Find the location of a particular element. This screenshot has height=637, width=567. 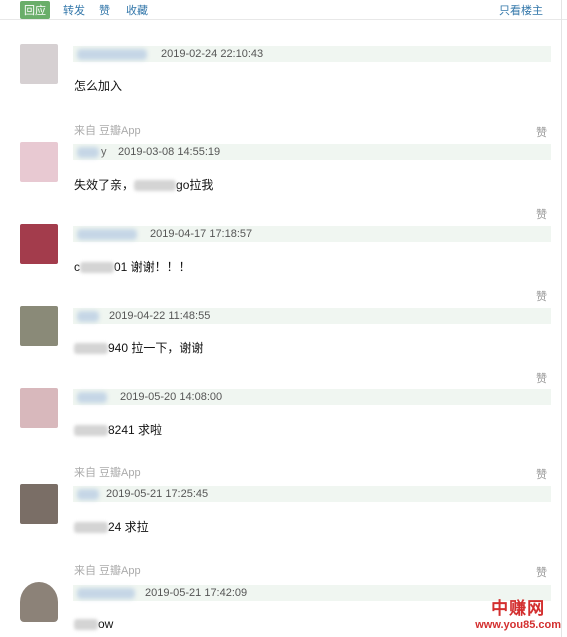

comment-text: 8241 求啦 is located at coordinates (135, 430).